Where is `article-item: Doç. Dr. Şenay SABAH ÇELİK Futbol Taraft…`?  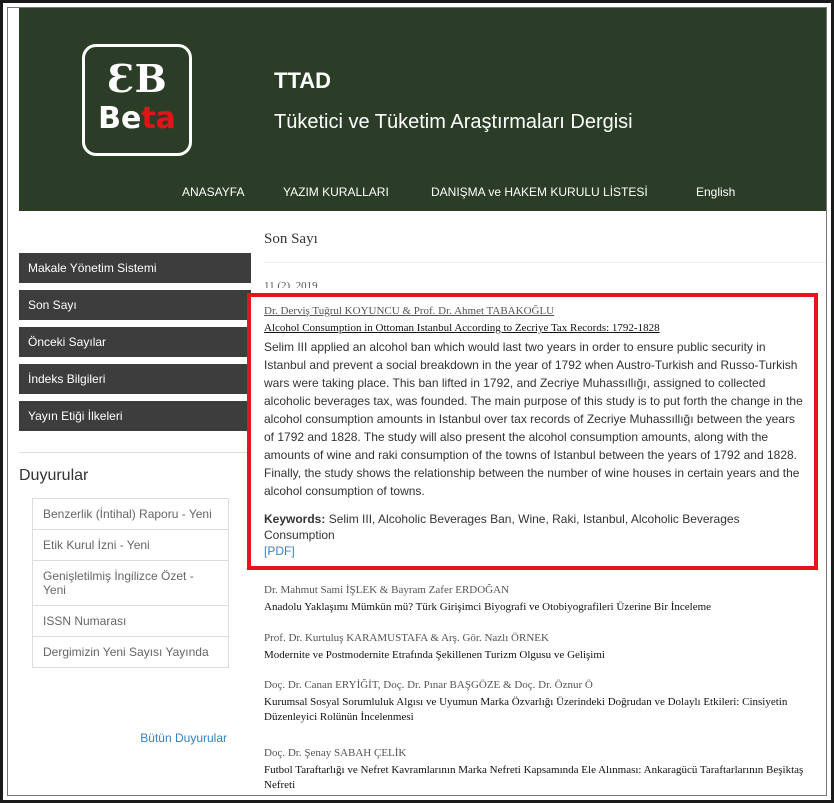
article-item: Doç. Dr. Şenay SABAH ÇELİK Futbol Taraft… is located at coordinates (544, 769).